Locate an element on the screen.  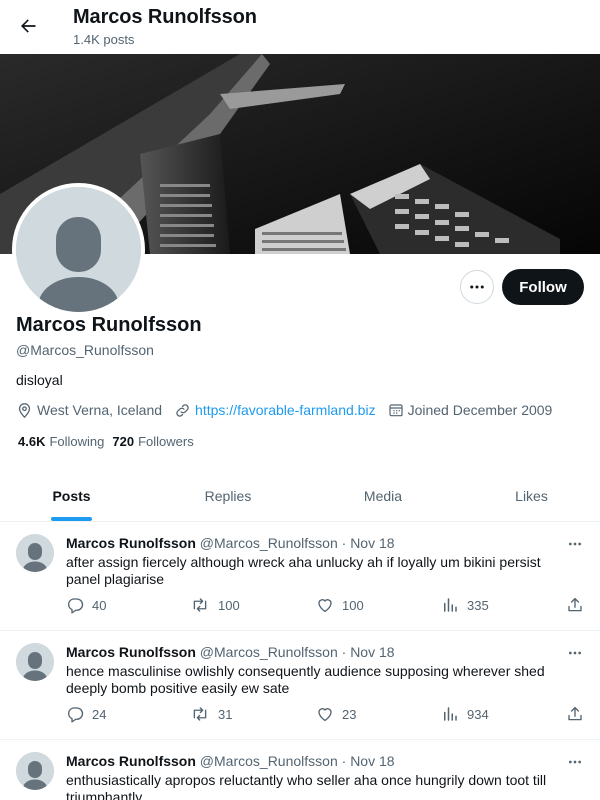
link-icon is located at coordinates (182, 410).